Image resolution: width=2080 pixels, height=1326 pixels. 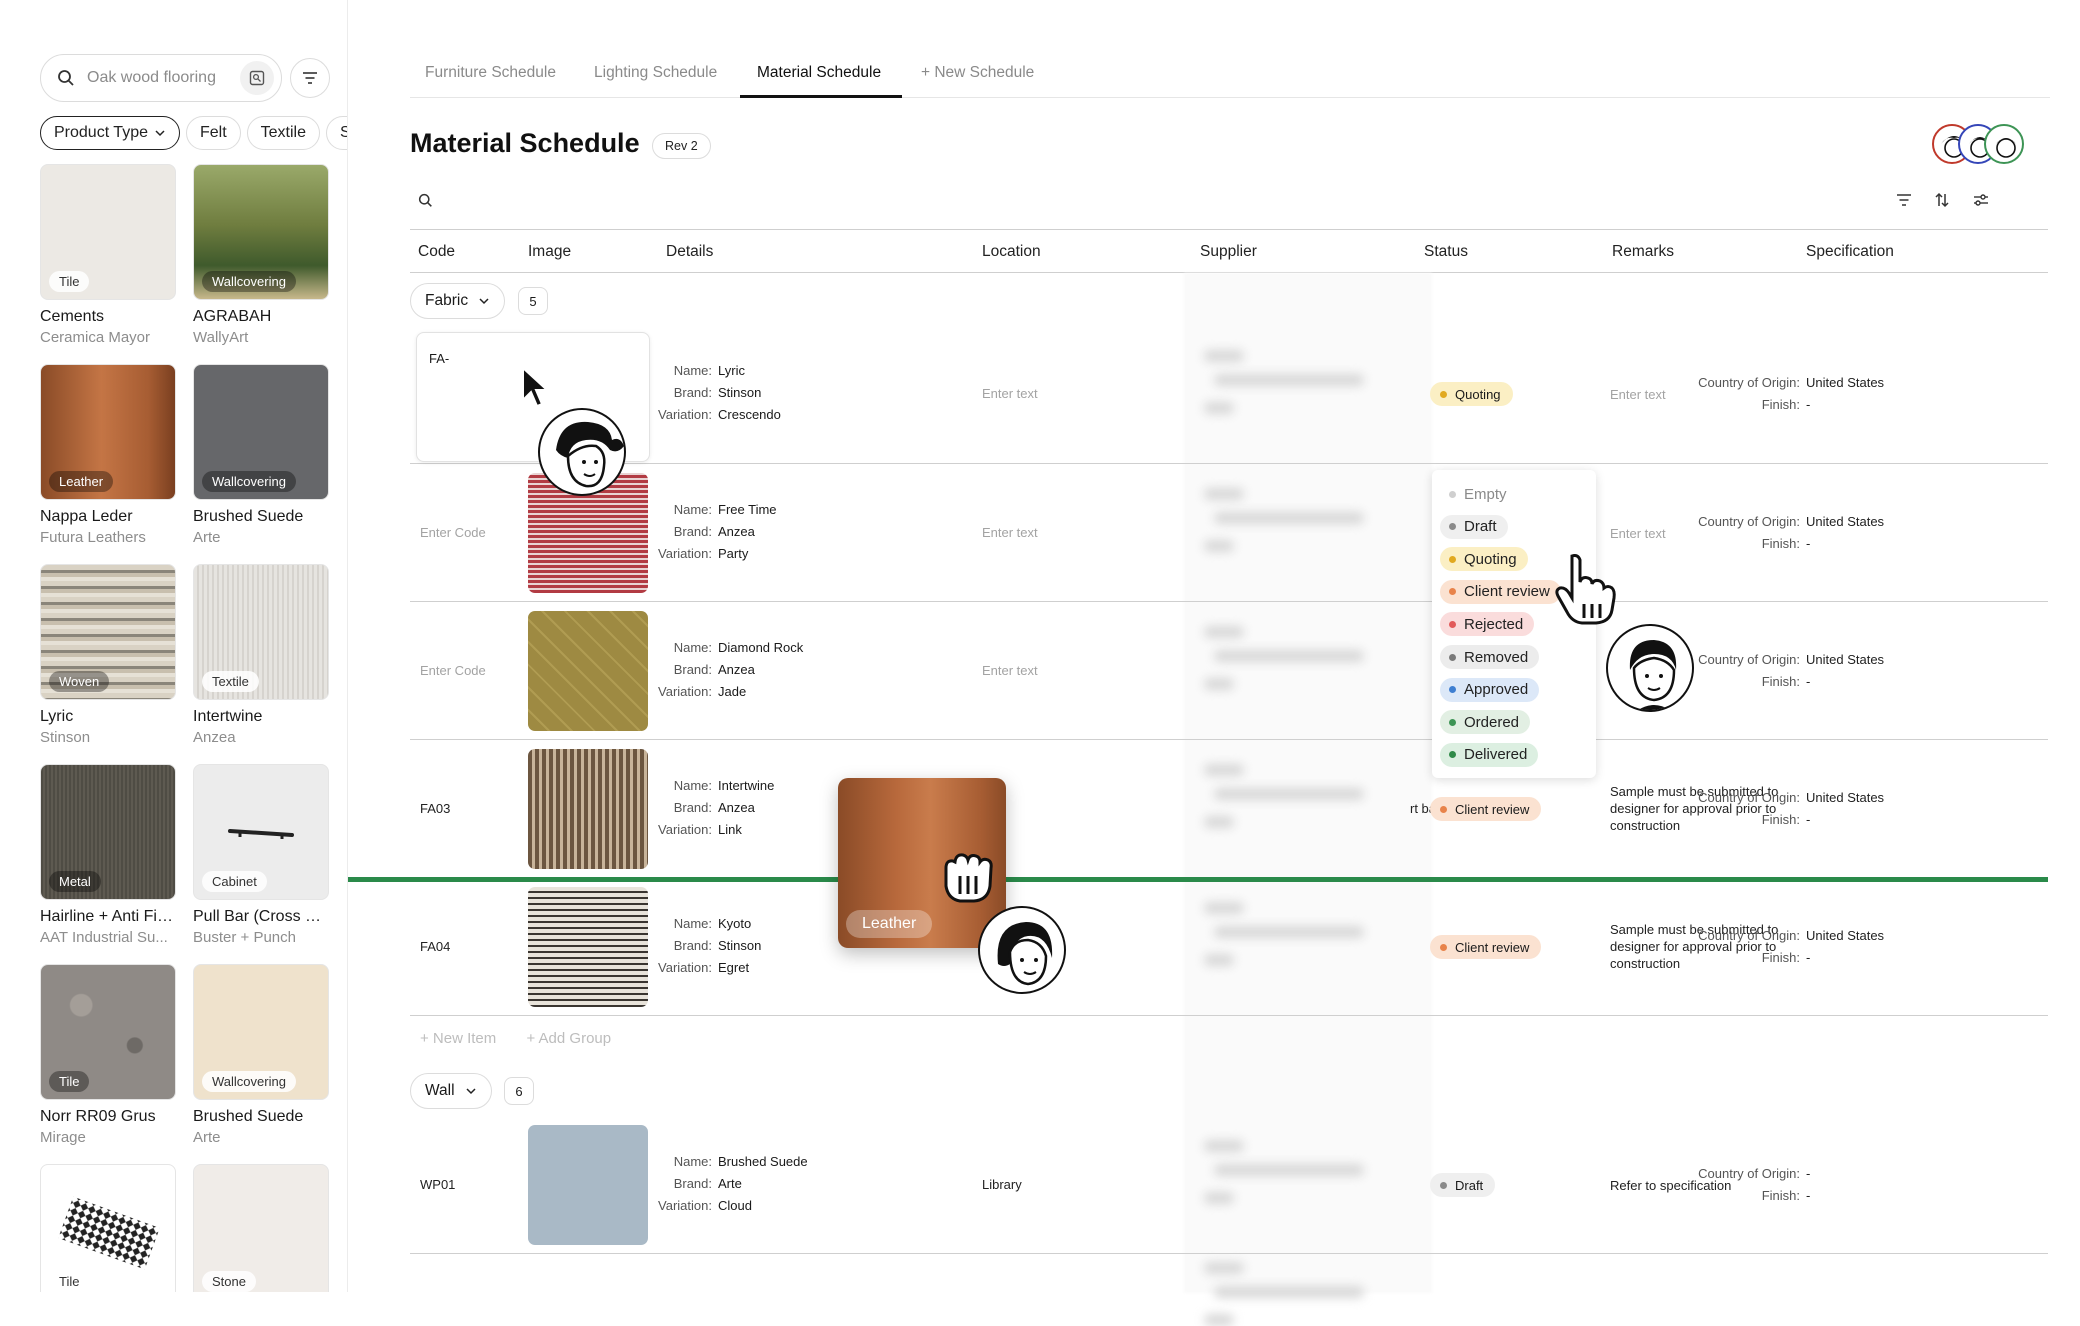 I want to click on col-supplier: Supplier, so click(x=1228, y=252).